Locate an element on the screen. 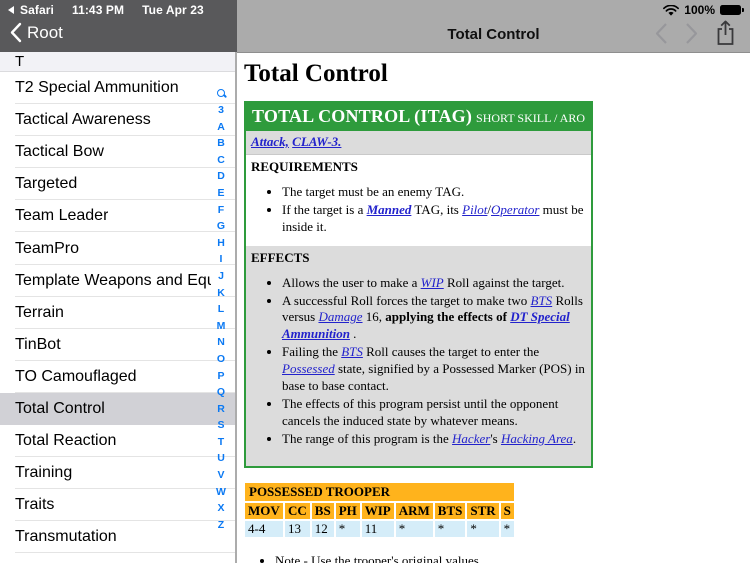  skill-table-header: TOTAL CONTROL (ITAG) SHORT SKILL / ARO is located at coordinates (418, 117).